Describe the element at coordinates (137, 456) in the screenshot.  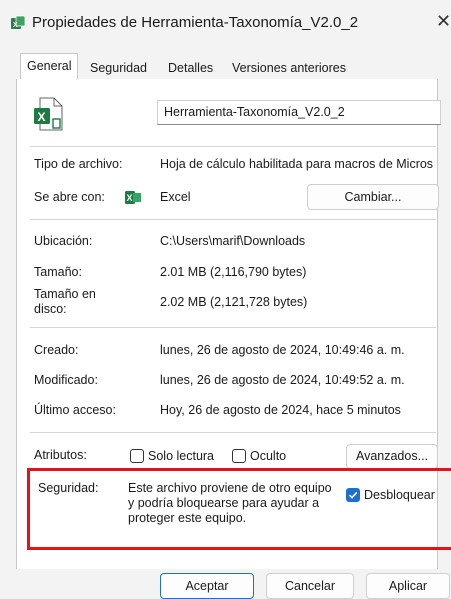
I see `readonly-checkbox` at that location.